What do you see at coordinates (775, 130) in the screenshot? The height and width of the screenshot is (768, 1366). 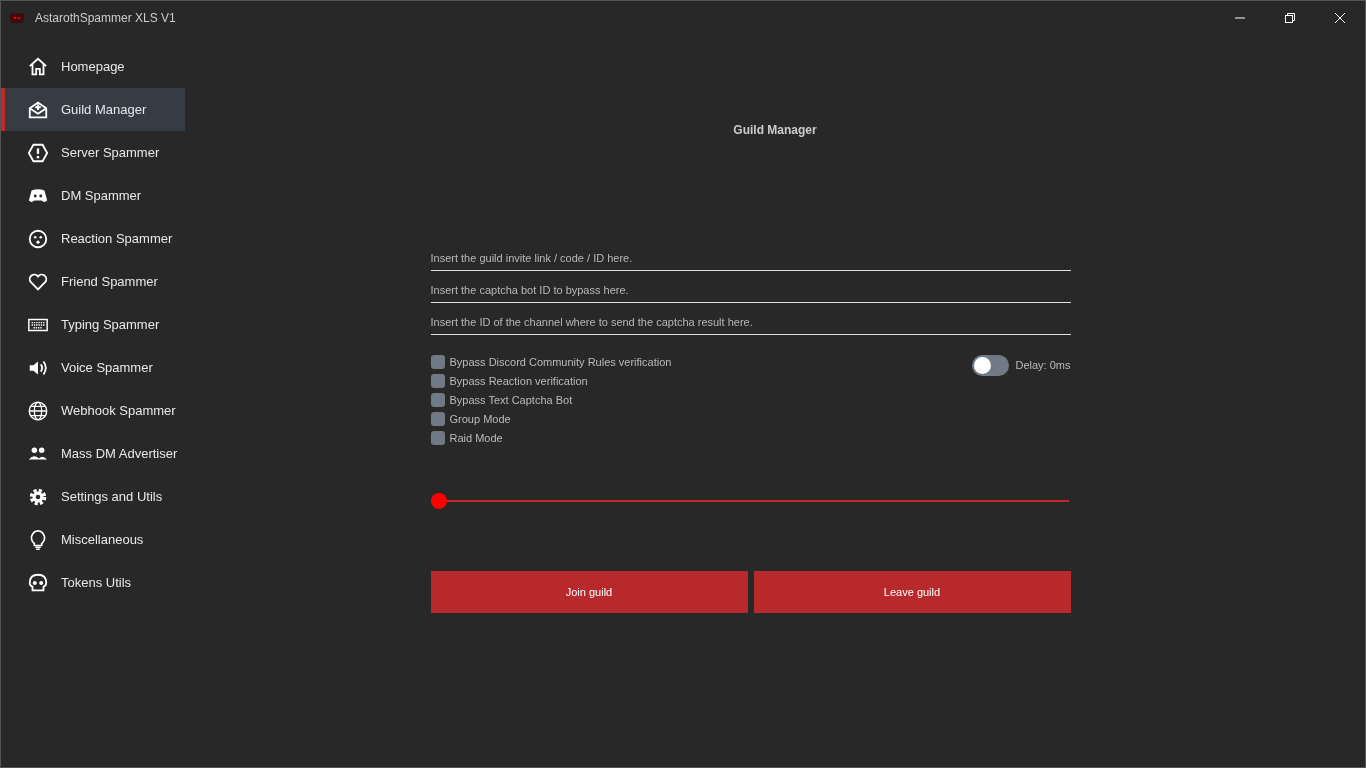 I see `page-title: Guild Manager` at bounding box center [775, 130].